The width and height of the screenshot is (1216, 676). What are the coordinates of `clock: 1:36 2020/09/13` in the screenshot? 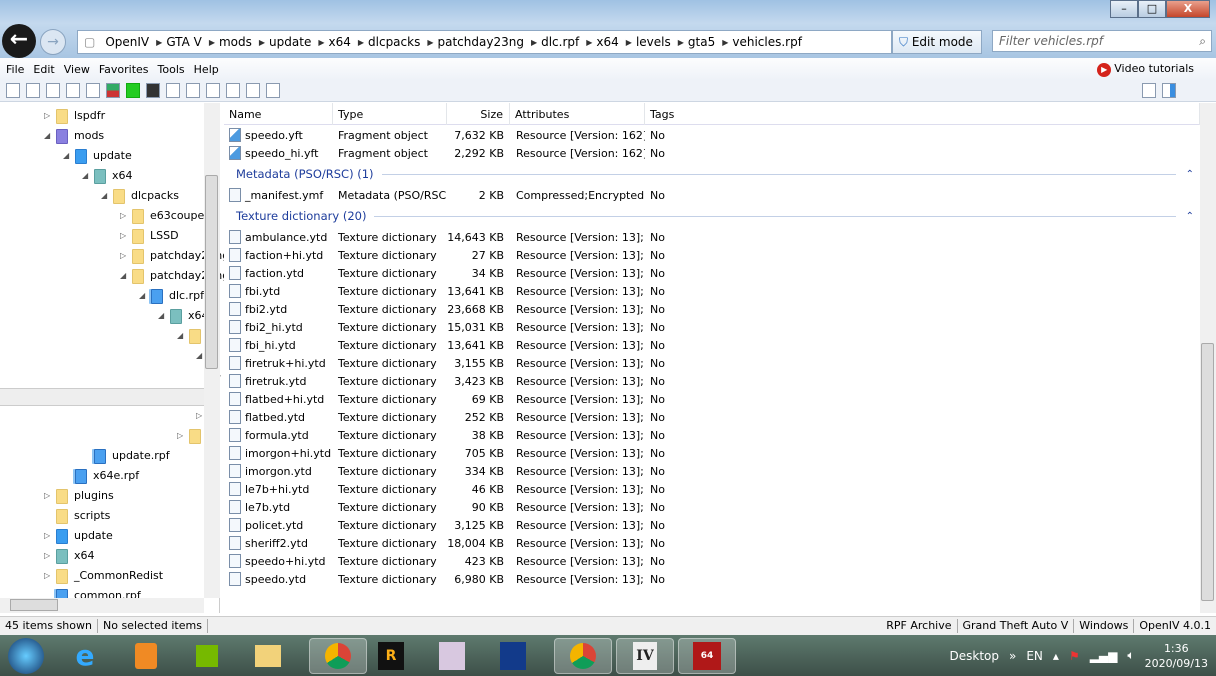 It's located at (1176, 656).